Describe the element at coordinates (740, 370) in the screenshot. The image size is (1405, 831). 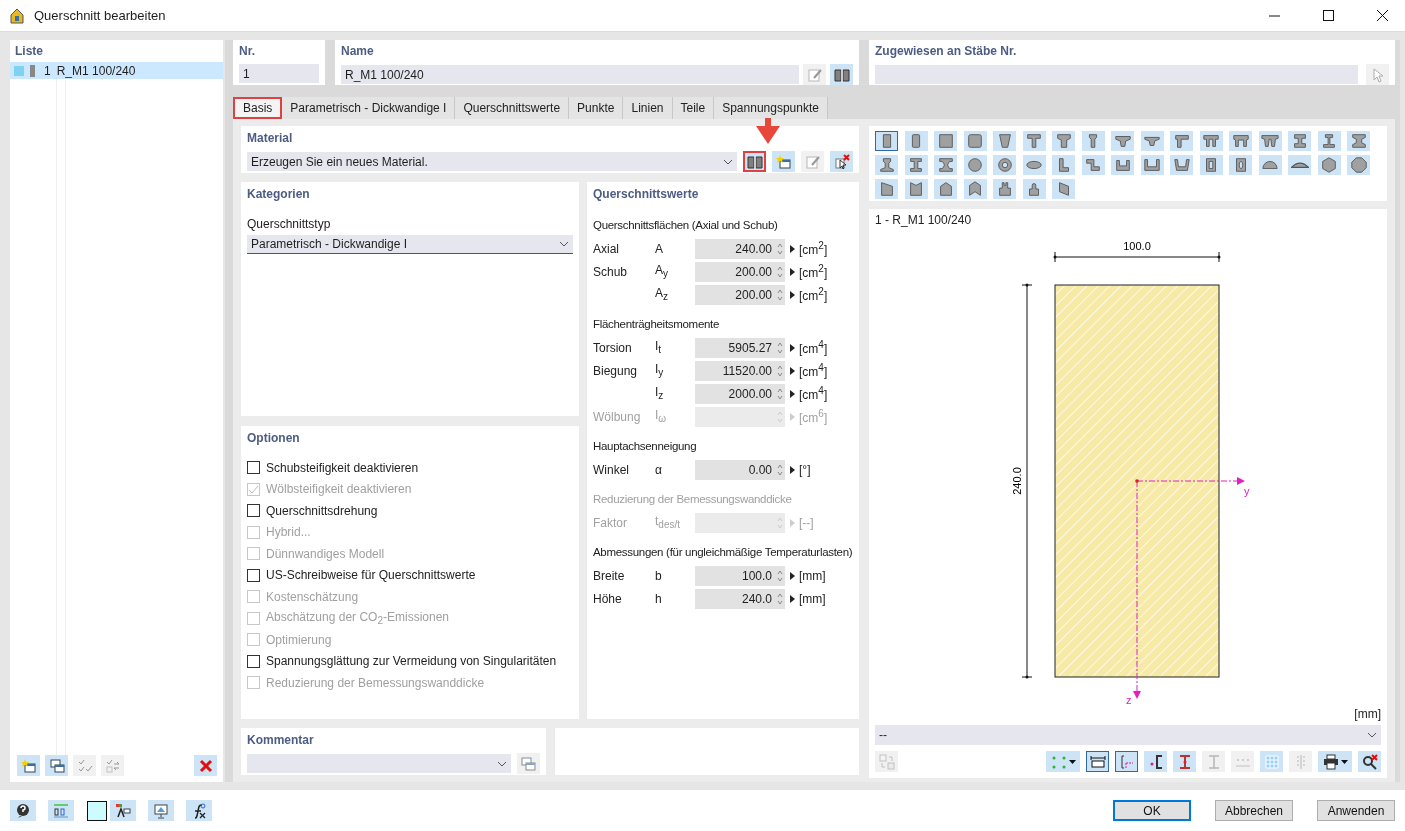
I see `value-field: 11520.00` at that location.